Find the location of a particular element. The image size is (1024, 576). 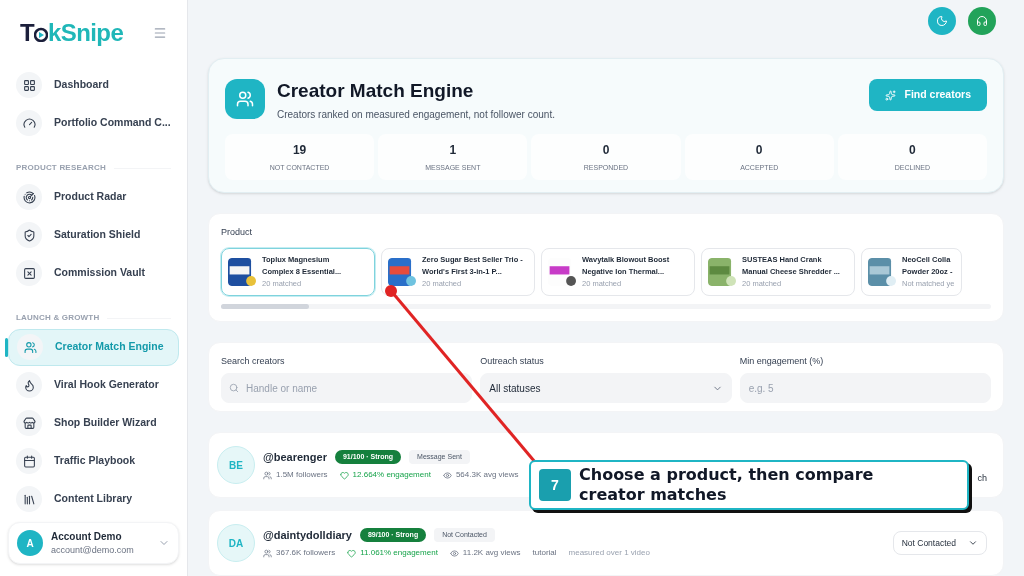

sidebar-item: Viral Hook Generator is located at coordinates (93, 385).